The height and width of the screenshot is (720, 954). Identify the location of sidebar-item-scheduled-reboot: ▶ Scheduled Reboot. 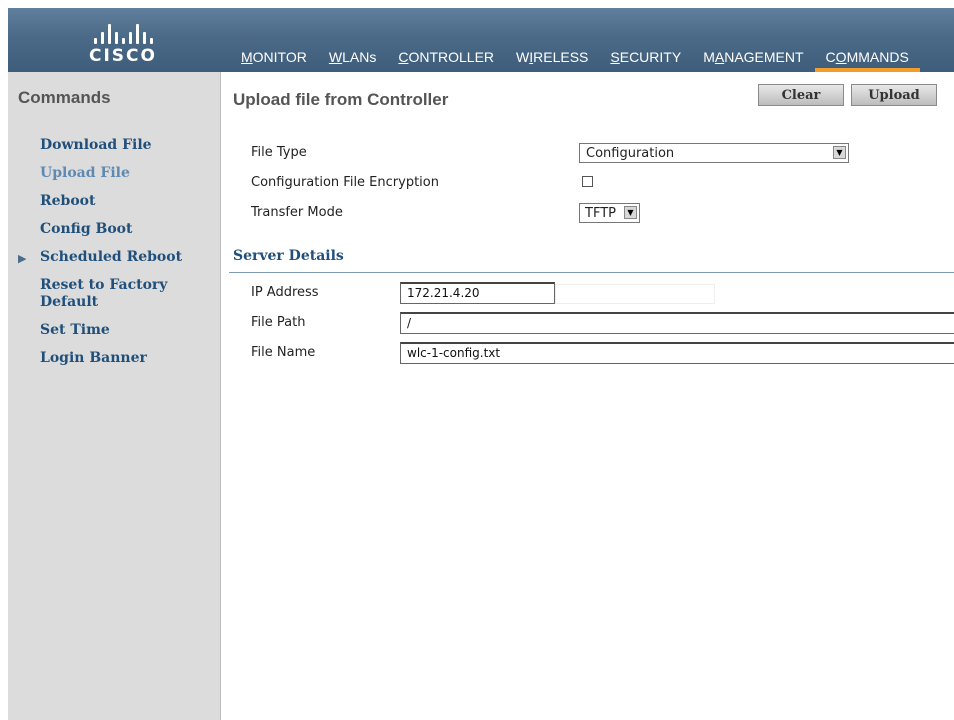
(114, 258).